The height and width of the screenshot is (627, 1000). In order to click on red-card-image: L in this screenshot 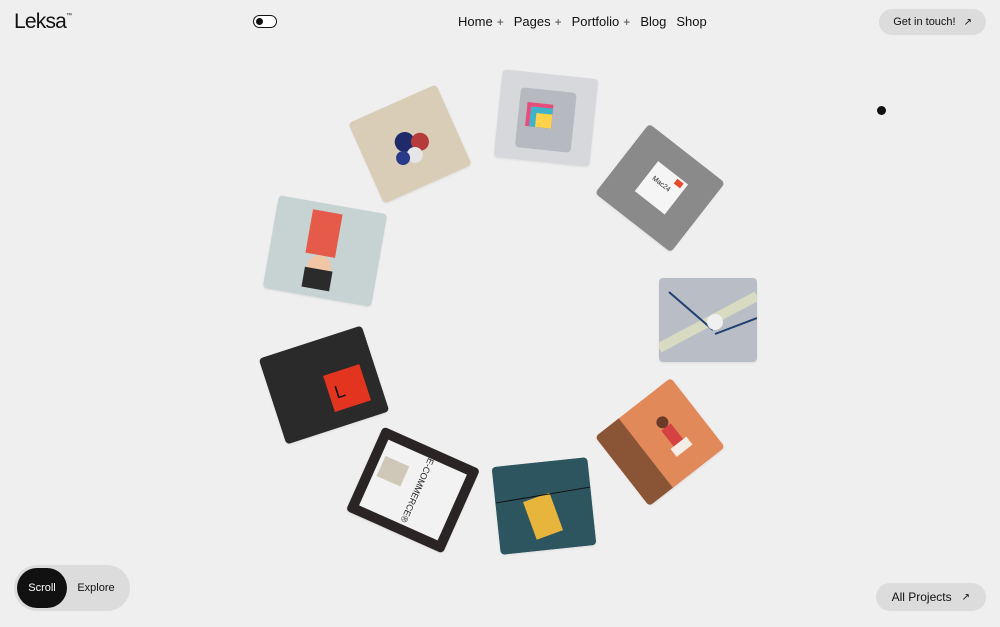, I will do `click(324, 385)`.